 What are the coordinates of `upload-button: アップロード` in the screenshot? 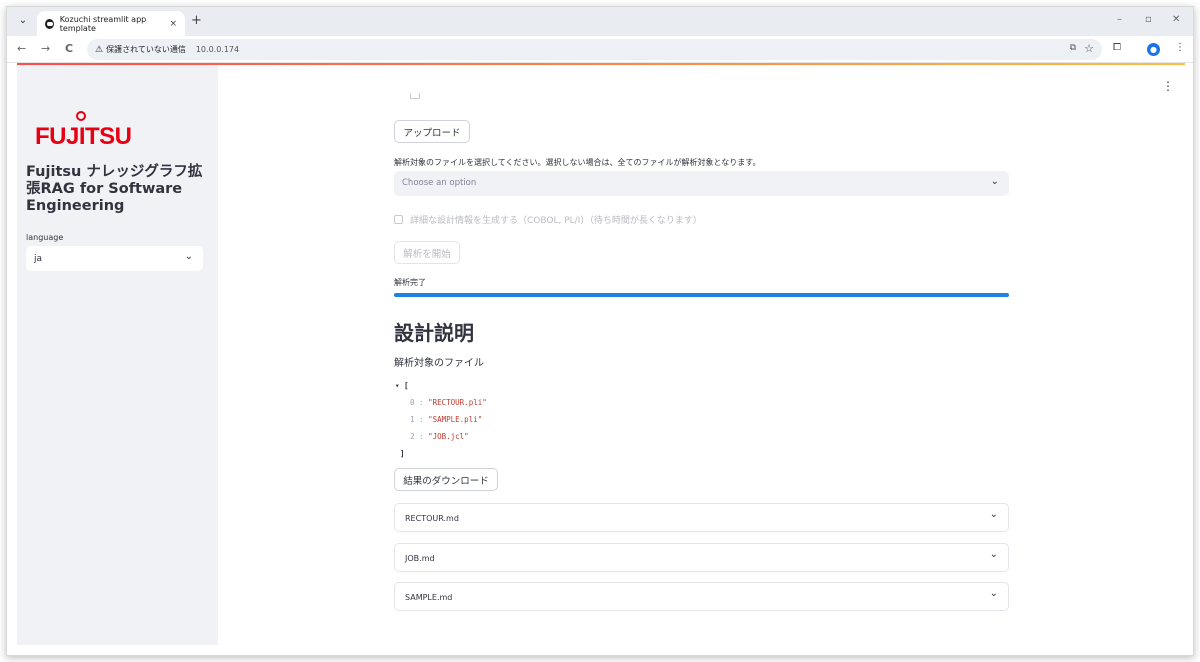 It's located at (432, 131).